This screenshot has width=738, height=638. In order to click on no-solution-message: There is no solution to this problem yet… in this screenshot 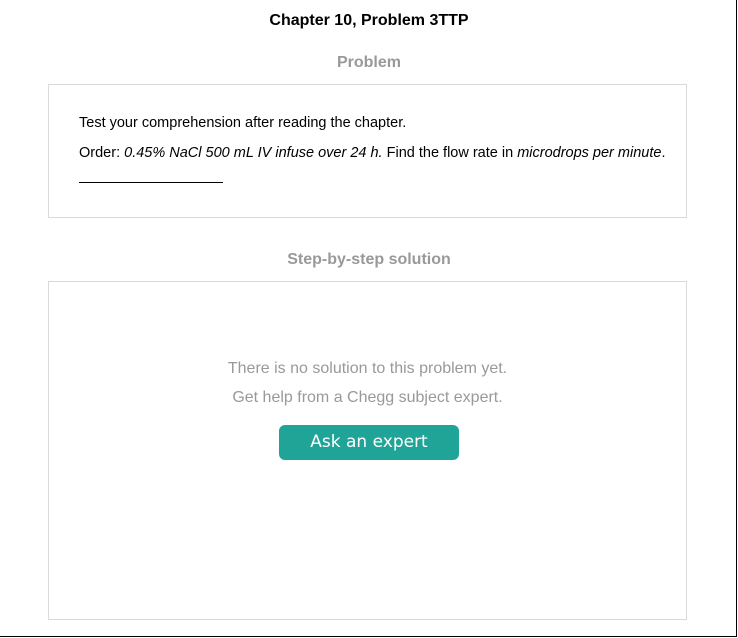, I will do `click(367, 368)`.